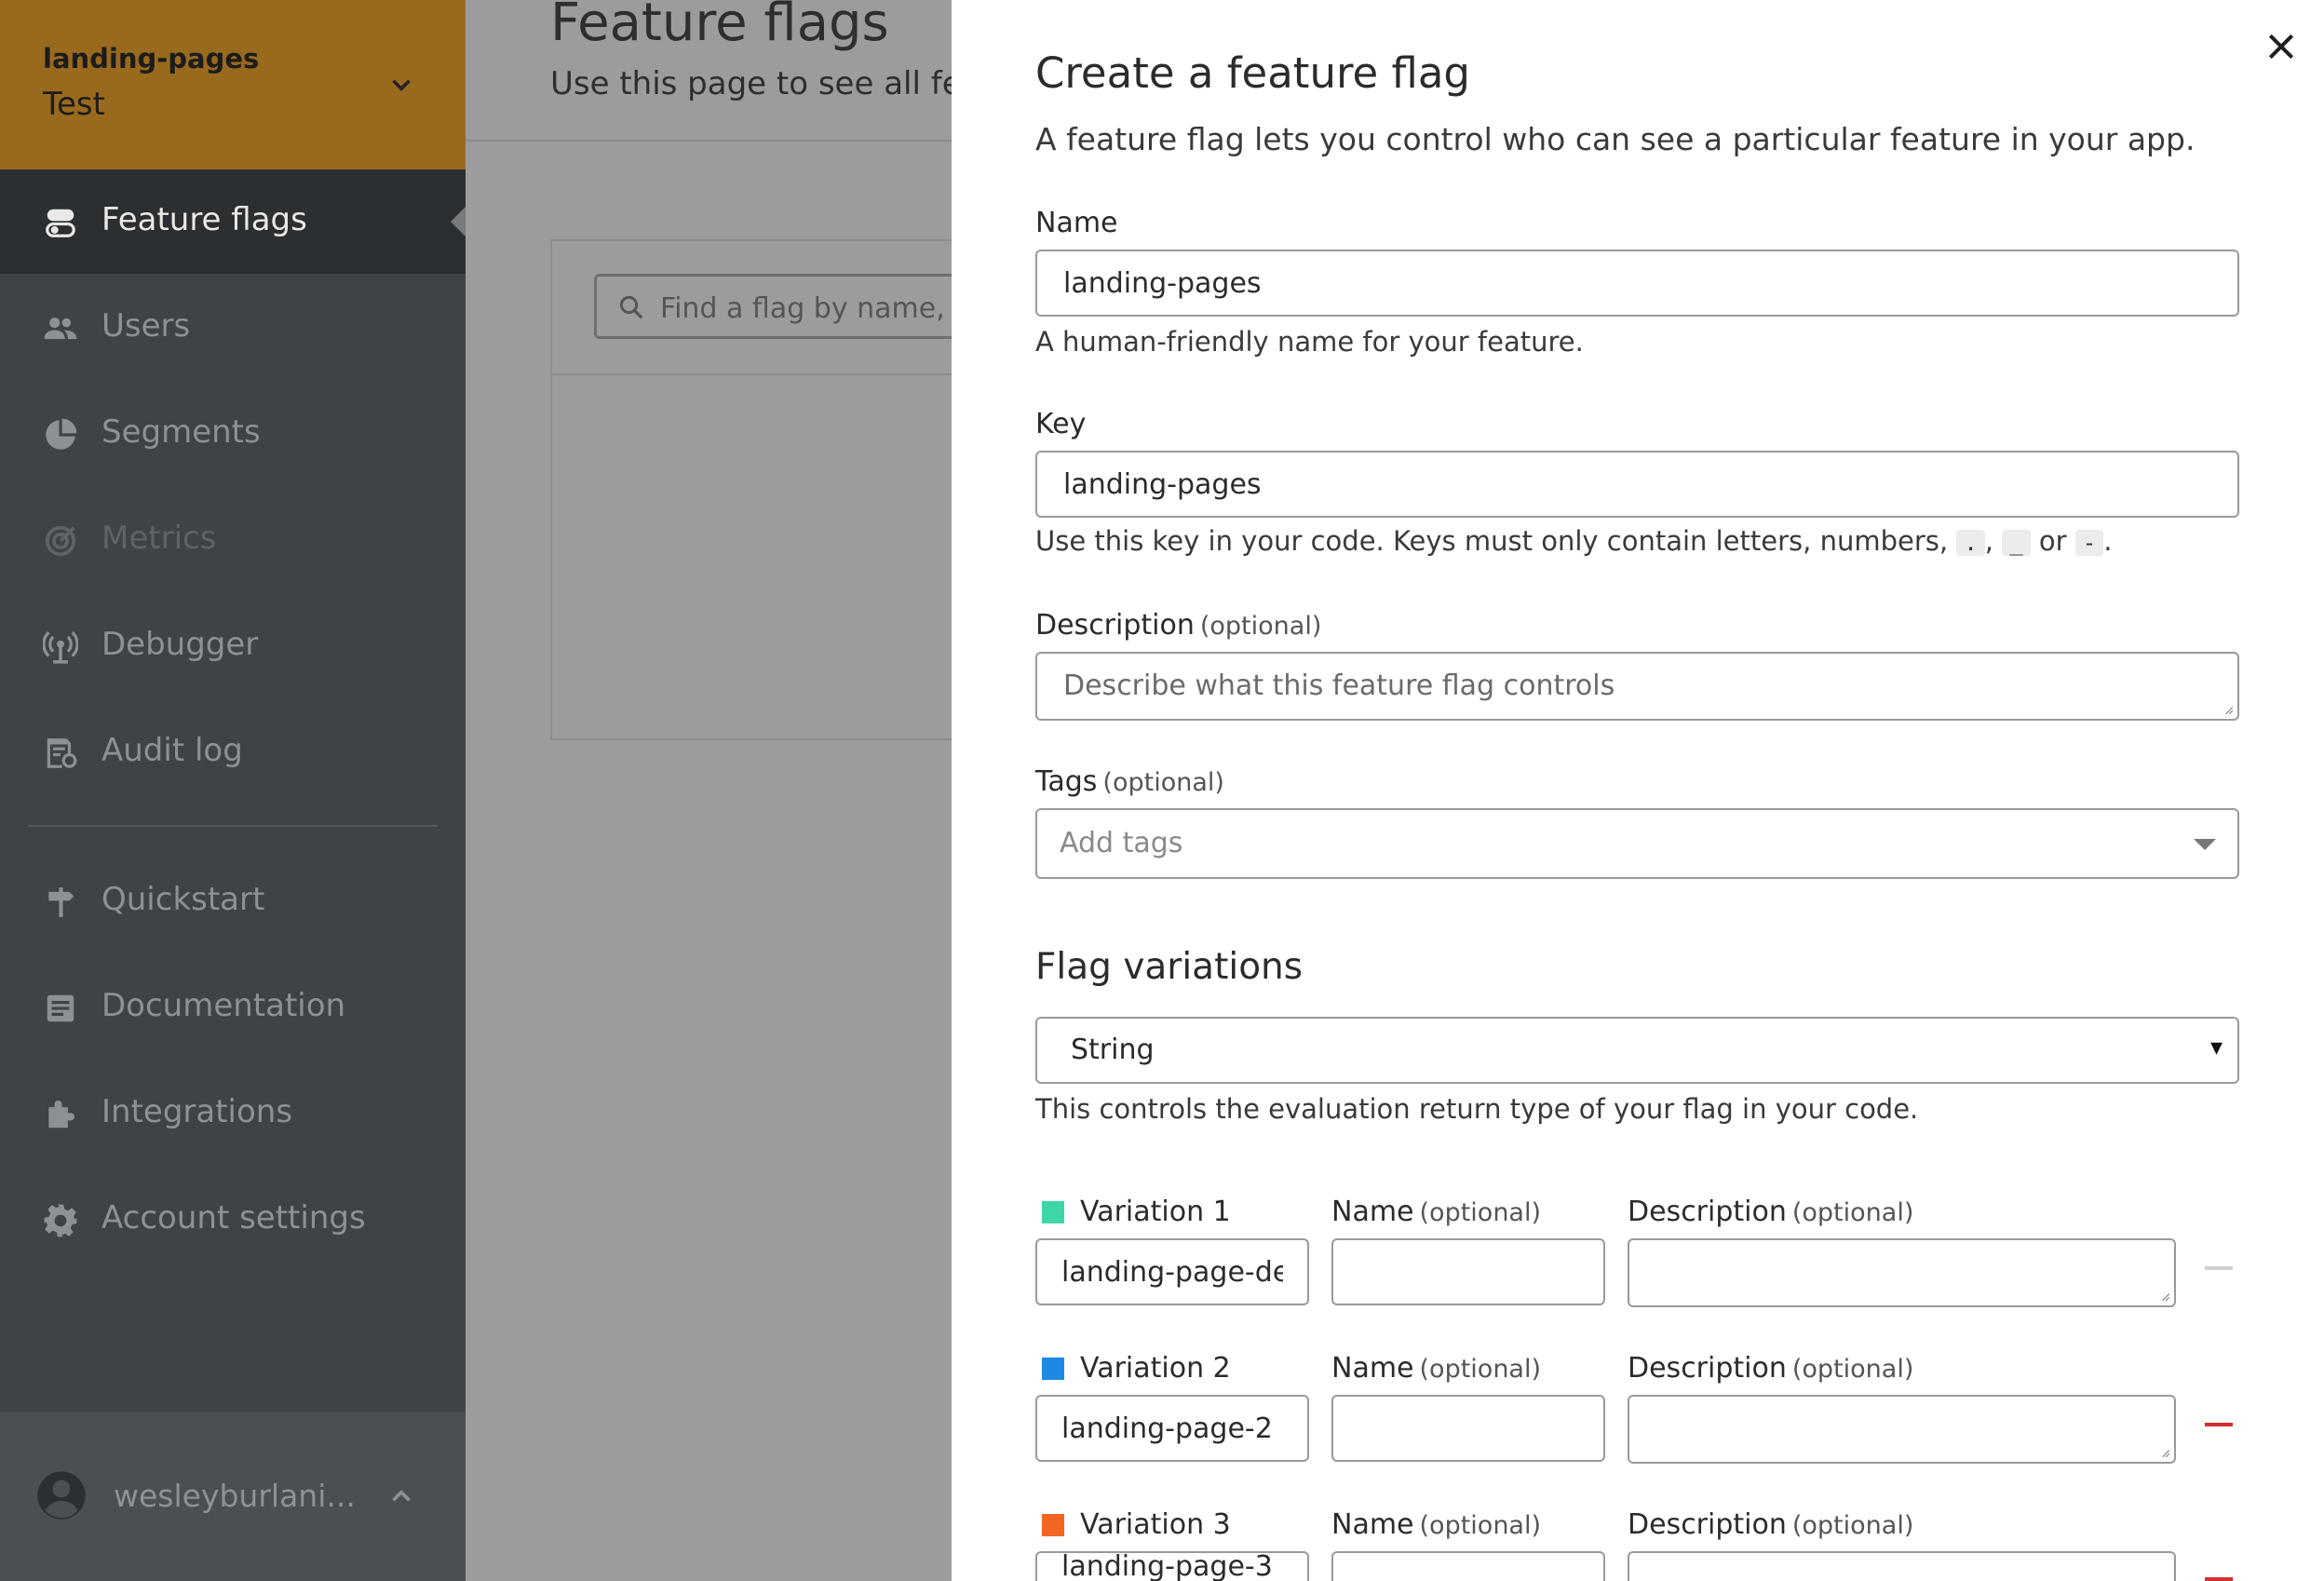  Describe the element at coordinates (204, 219) in the screenshot. I see `nav-item-label: Feature flags` at that location.